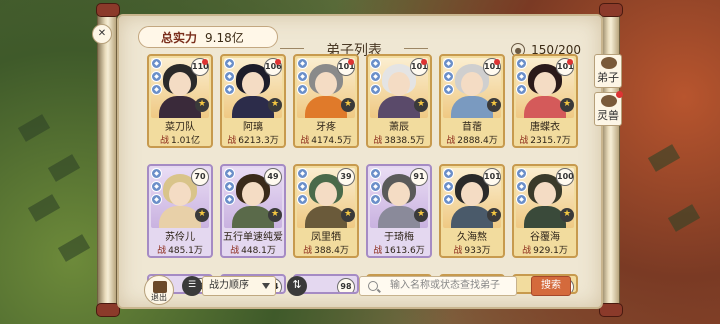  I want to click on disciple-card: ◆ ◆ ◆ 110 ★ 菜刀队战 1.01亿, so click(180, 101).